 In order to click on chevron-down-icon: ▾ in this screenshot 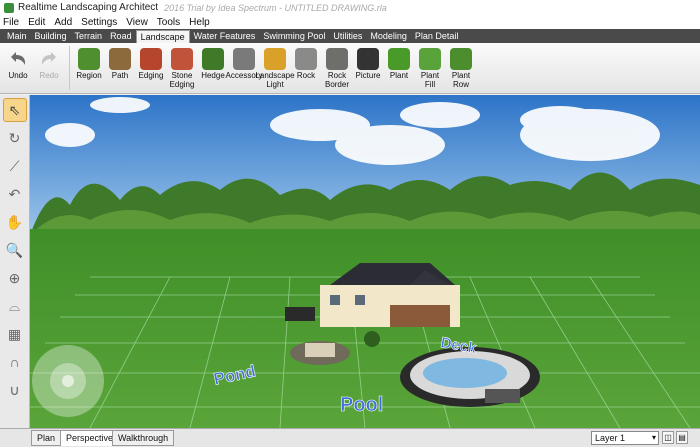, I will do `click(653, 437)`.